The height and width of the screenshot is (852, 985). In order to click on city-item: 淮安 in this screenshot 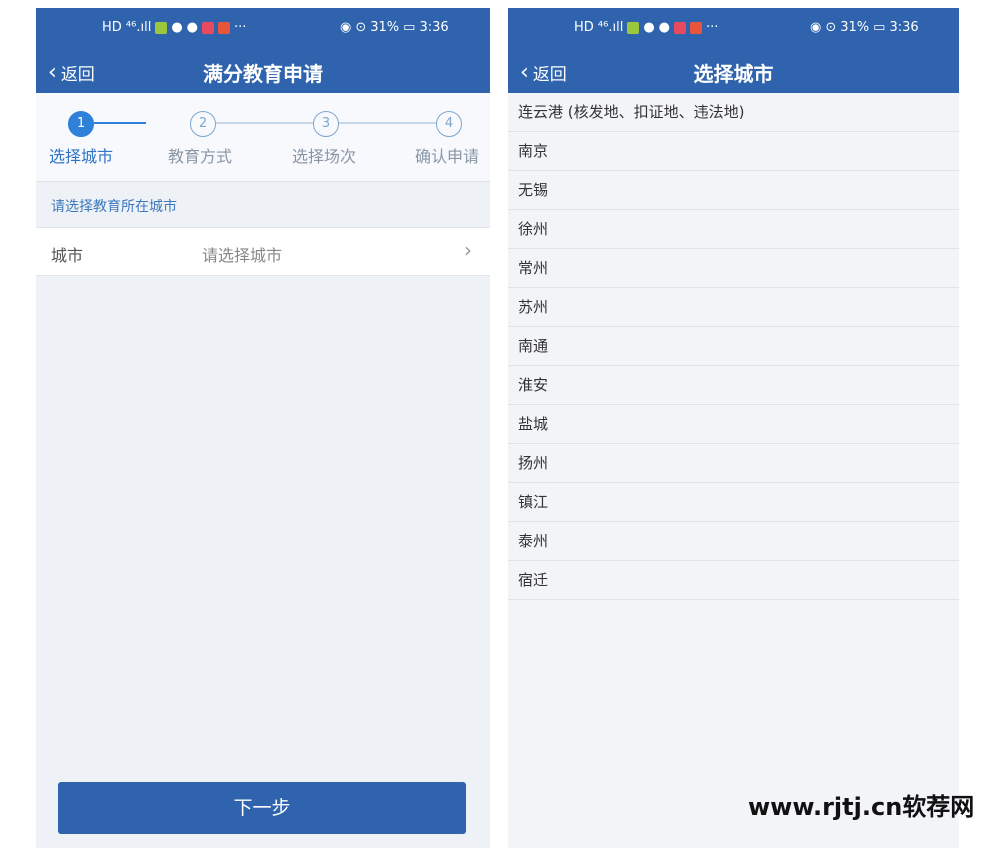, I will do `click(733, 385)`.